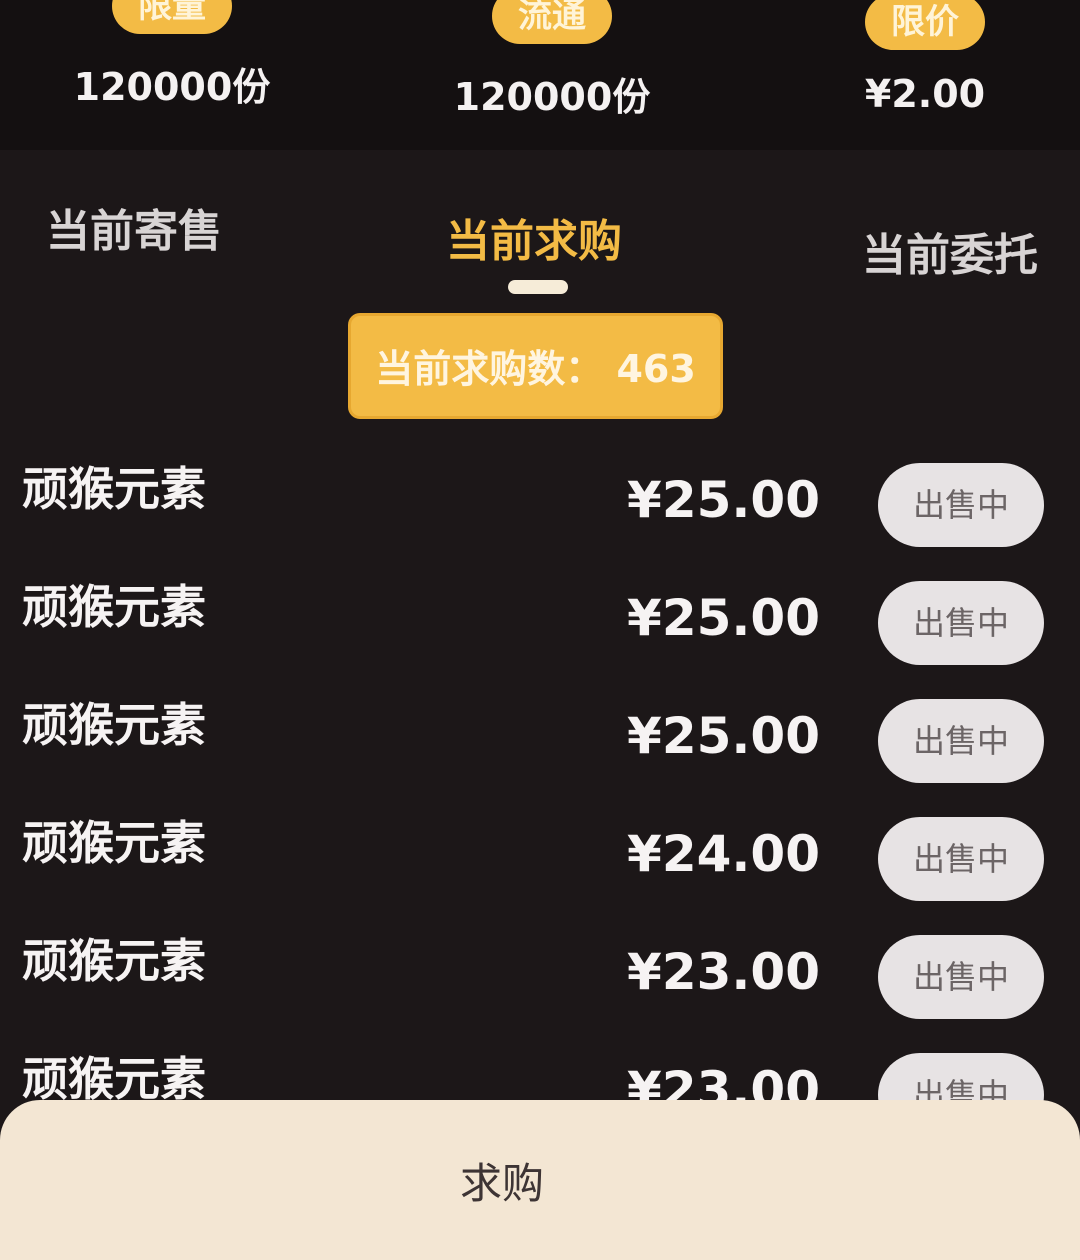  What do you see at coordinates (540, 976) in the screenshot?
I see `list-item: 顽猴元素 ¥23.00 出售中` at bounding box center [540, 976].